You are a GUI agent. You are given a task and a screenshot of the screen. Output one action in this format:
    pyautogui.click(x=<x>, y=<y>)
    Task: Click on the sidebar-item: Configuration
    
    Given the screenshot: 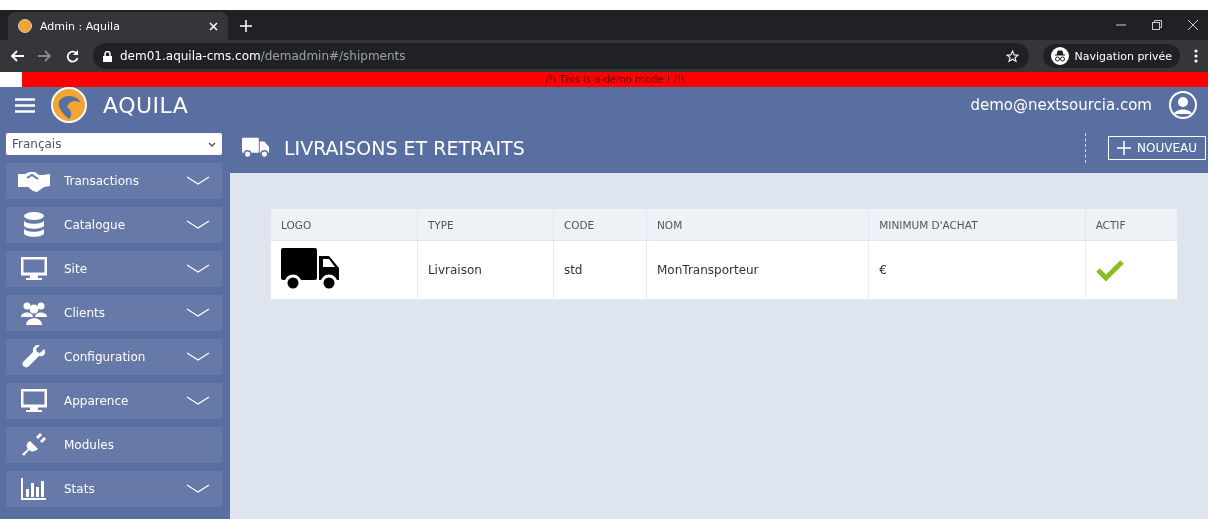 What is the action you would take?
    pyautogui.click(x=114, y=357)
    